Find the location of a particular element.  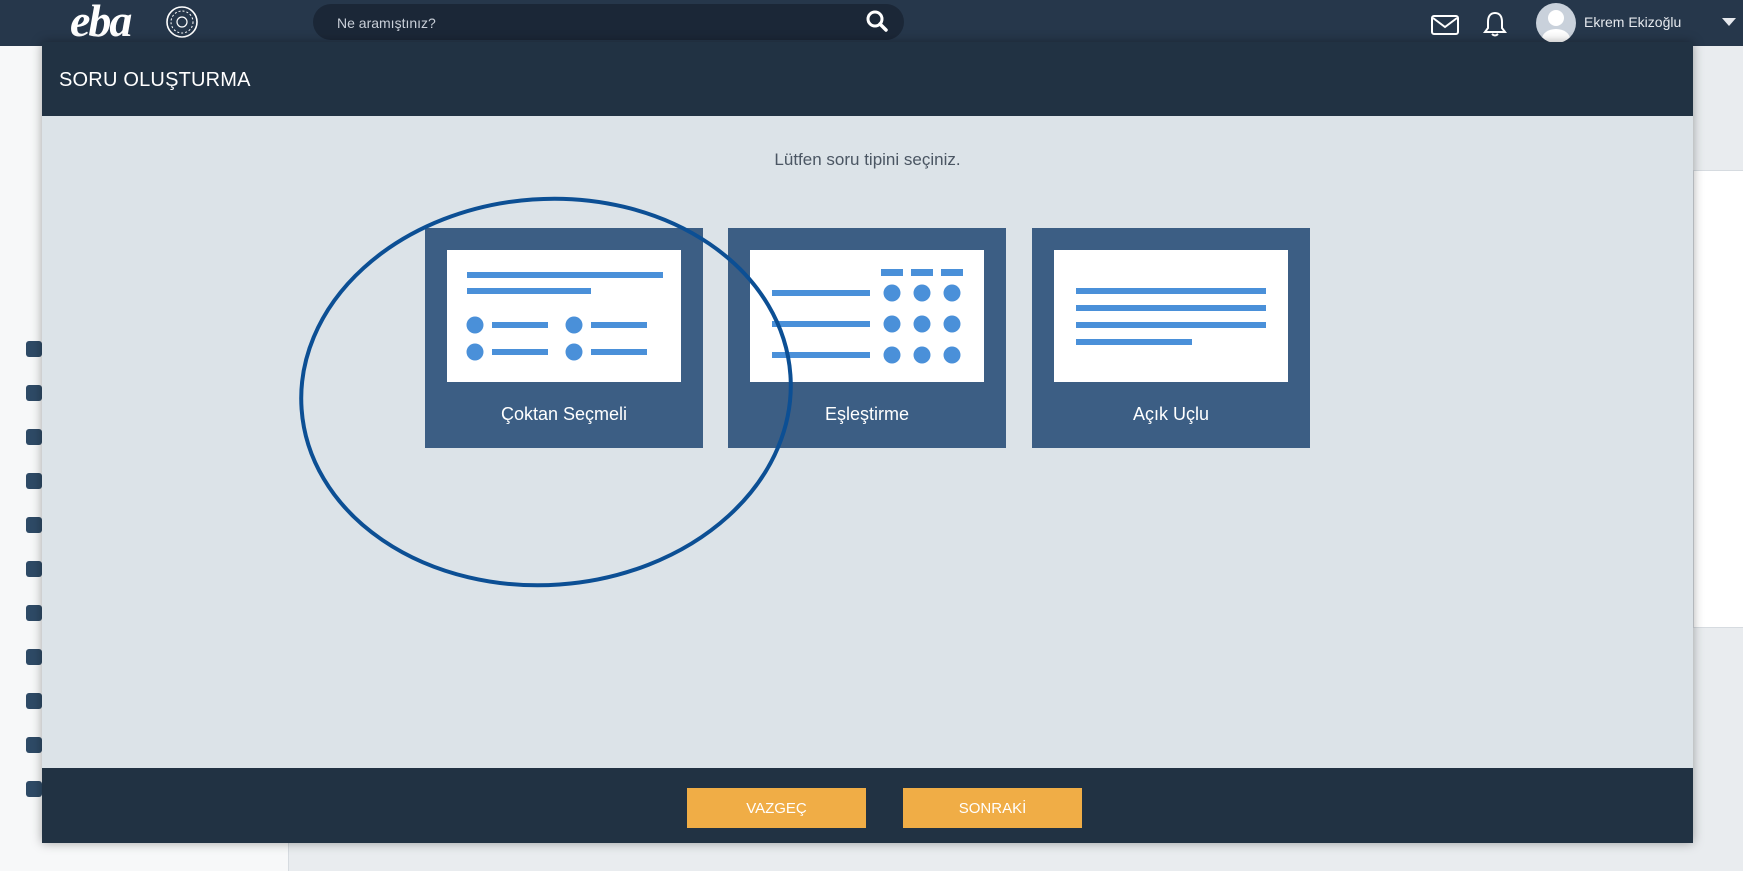

modal-footer is located at coordinates (867, 805).